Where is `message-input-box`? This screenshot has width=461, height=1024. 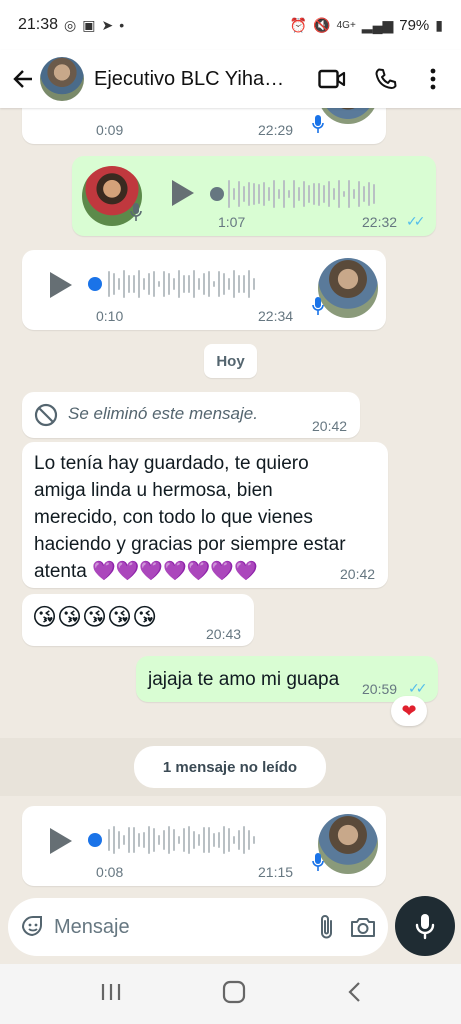
message-input-box is located at coordinates (198, 927).